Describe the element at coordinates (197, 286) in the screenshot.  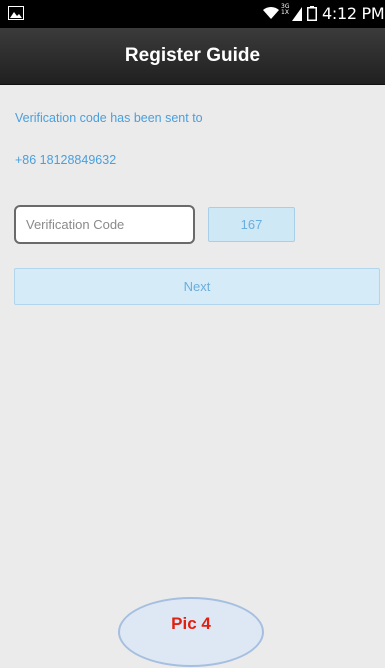
I see `next-button: Next` at that location.